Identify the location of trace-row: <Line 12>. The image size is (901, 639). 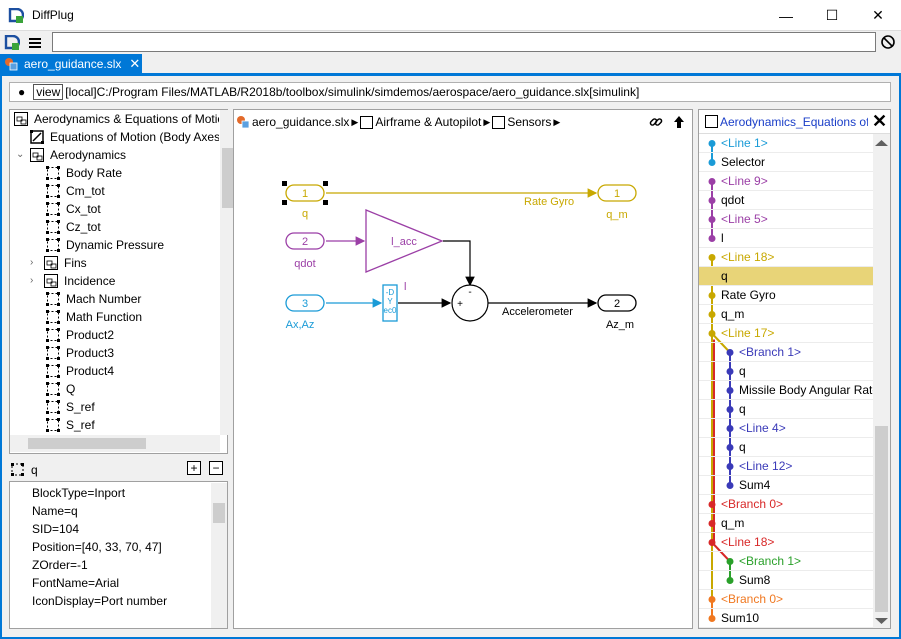
(786, 466).